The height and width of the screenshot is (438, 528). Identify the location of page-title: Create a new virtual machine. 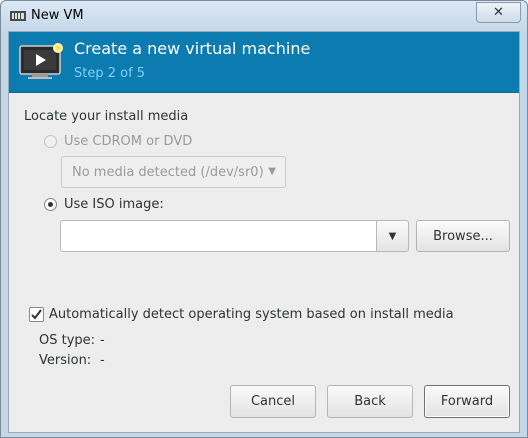
(192, 48).